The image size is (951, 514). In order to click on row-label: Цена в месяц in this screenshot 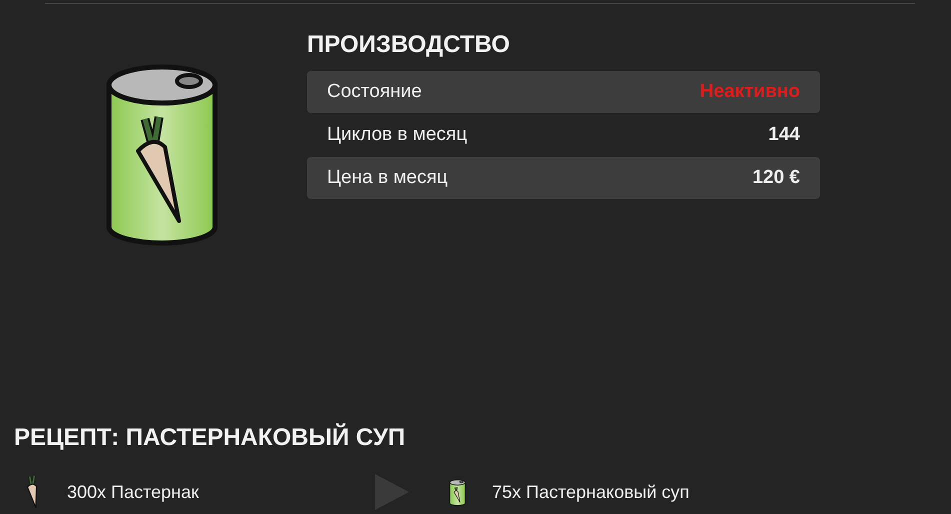, I will do `click(387, 178)`.